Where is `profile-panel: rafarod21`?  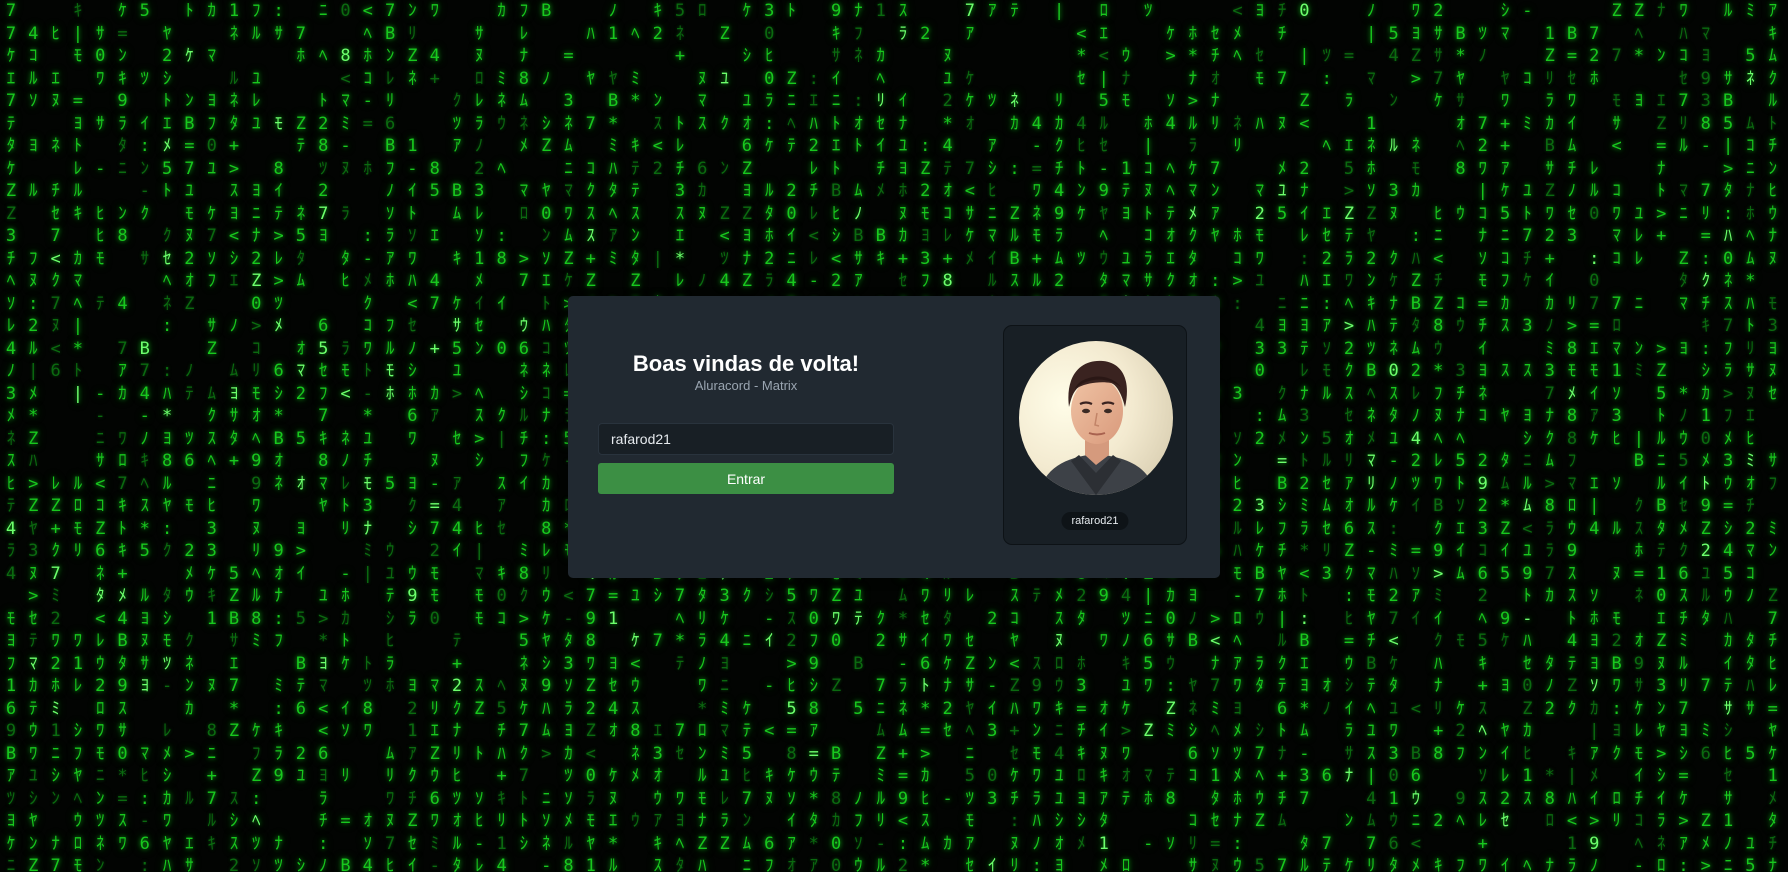 profile-panel: rafarod21 is located at coordinates (1095, 435).